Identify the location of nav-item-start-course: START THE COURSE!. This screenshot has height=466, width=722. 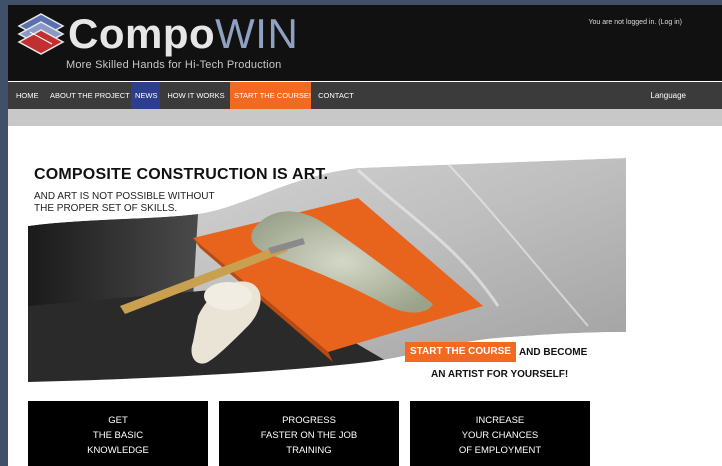
(270, 95).